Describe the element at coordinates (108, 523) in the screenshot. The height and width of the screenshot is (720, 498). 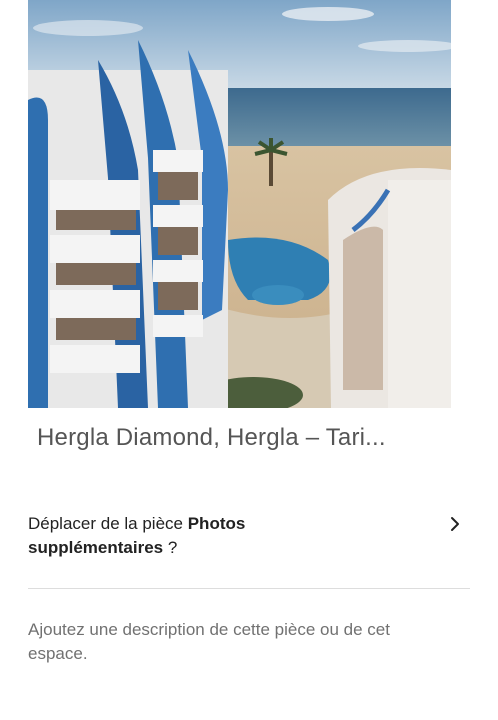
I see `move-prefix: Déplacer de la pièce` at that location.